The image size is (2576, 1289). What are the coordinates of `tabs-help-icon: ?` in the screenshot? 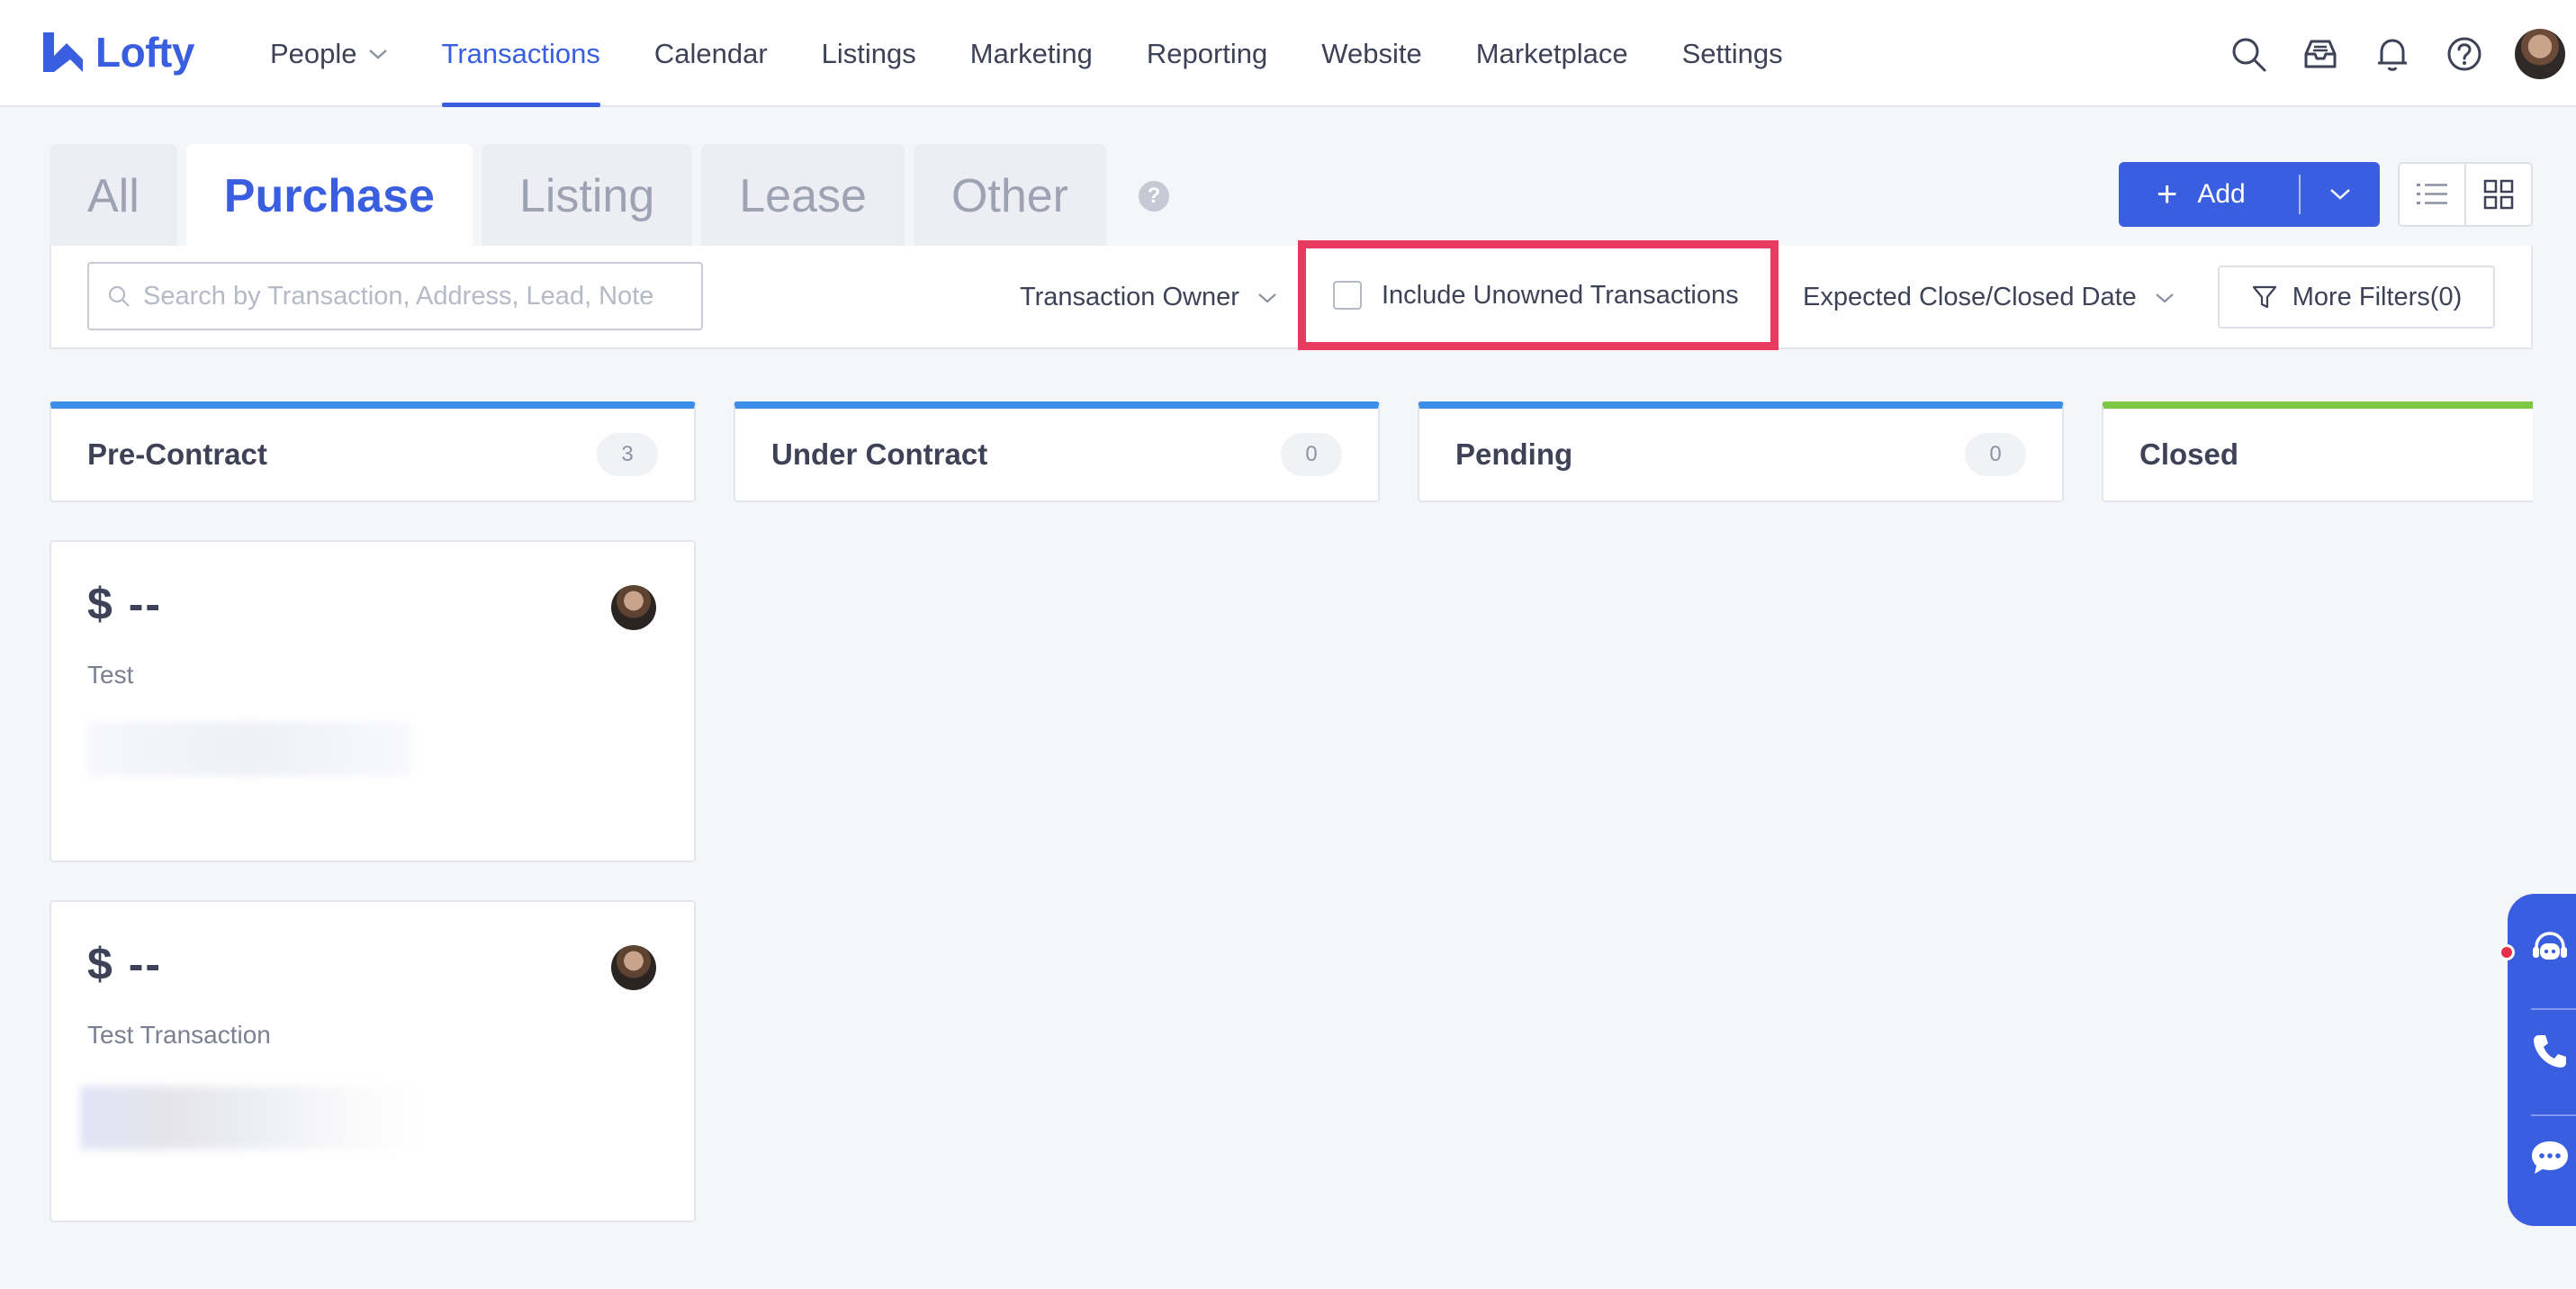 It's located at (1154, 196).